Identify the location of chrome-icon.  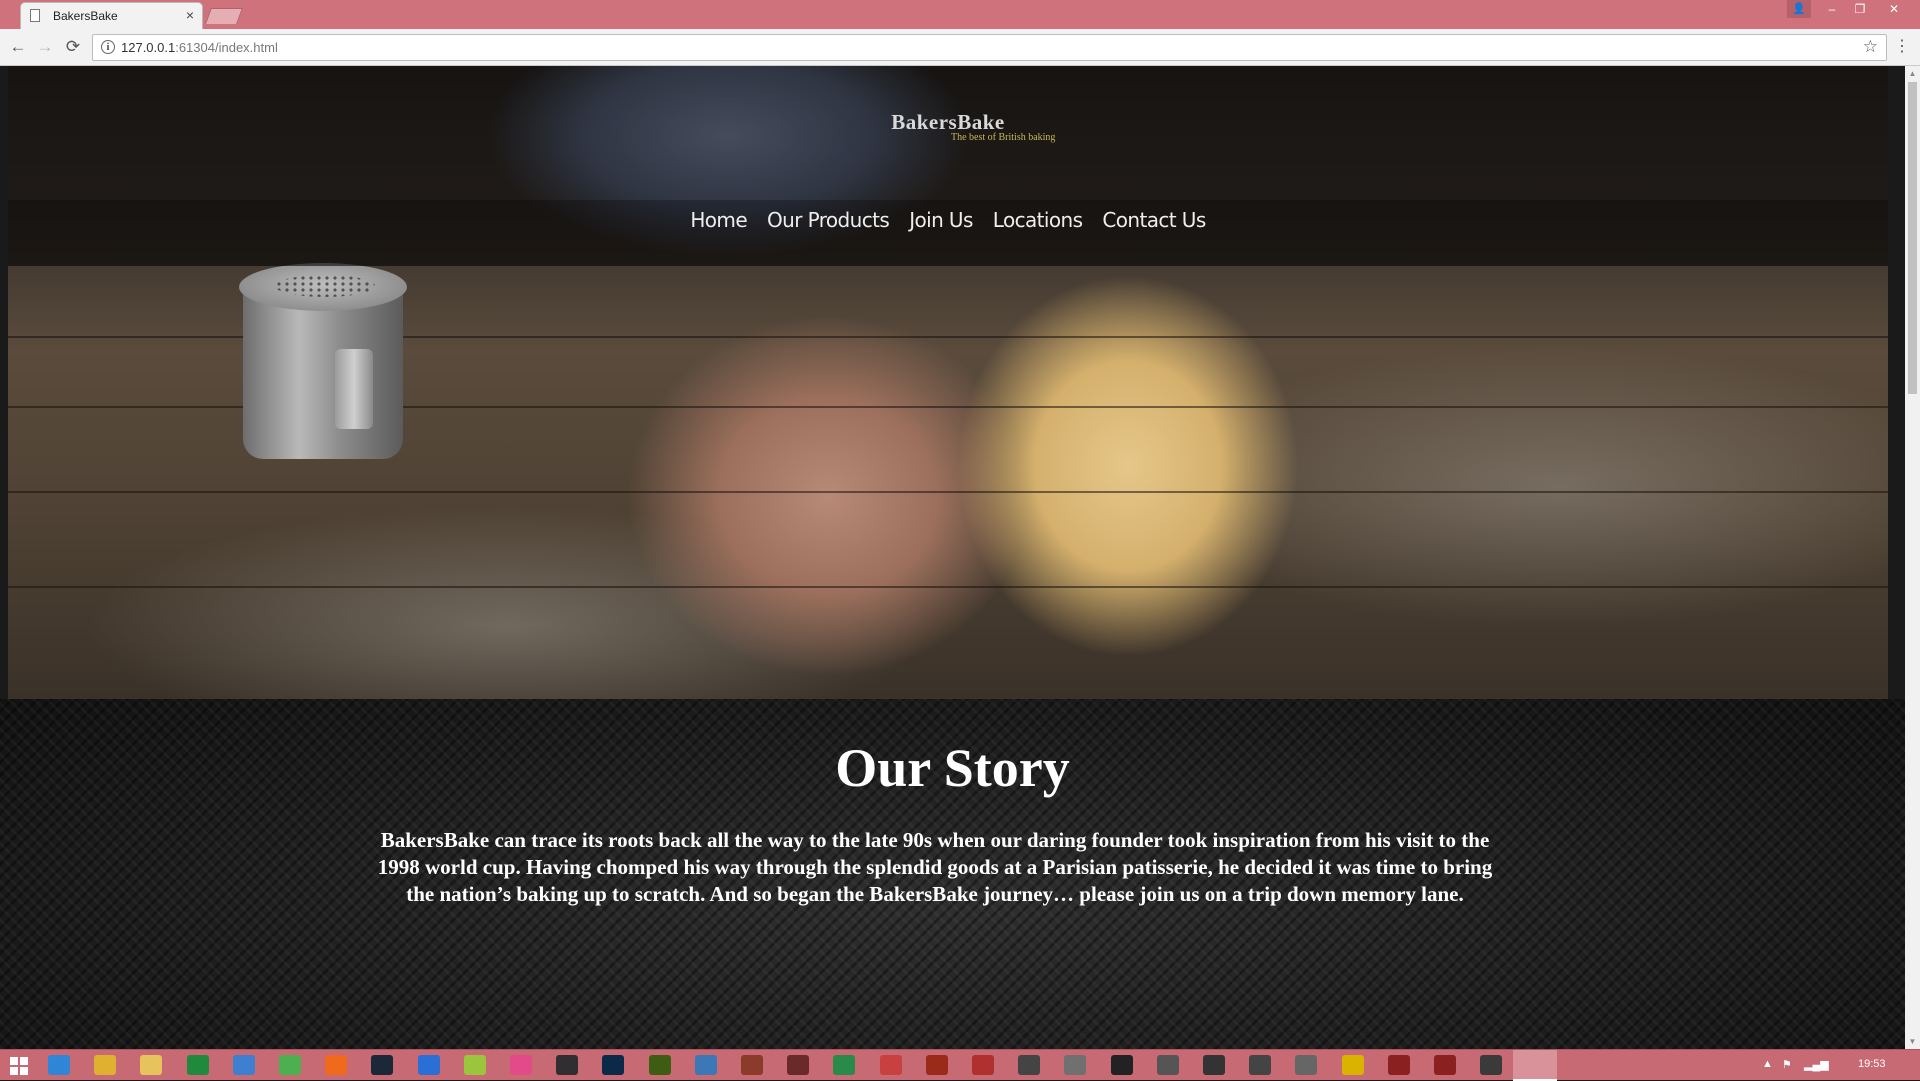
(105, 1065).